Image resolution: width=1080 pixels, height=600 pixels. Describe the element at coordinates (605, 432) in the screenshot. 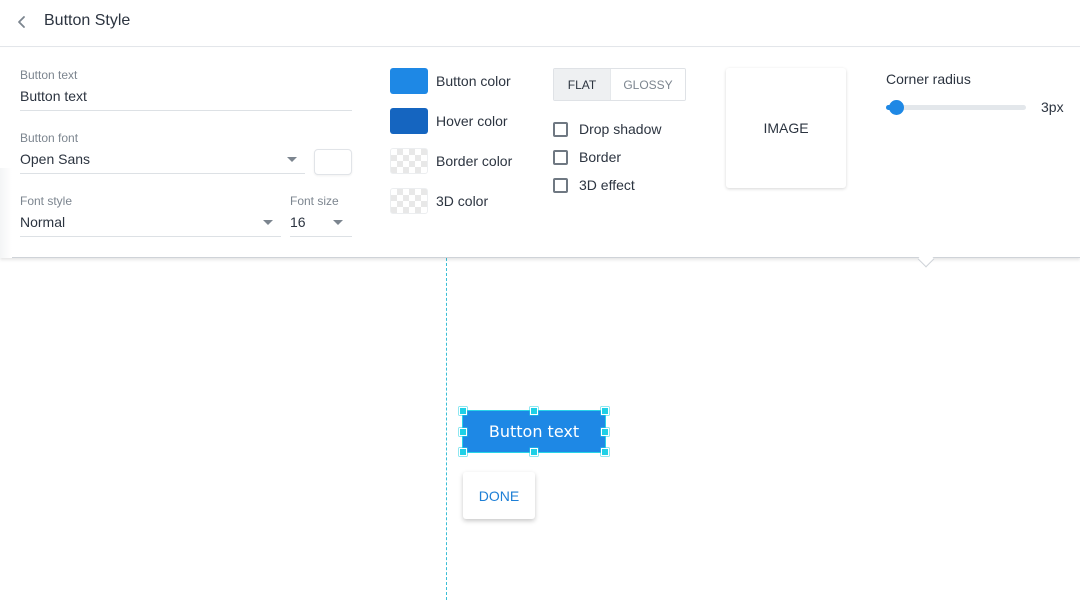

I see `resize-handle-right` at that location.